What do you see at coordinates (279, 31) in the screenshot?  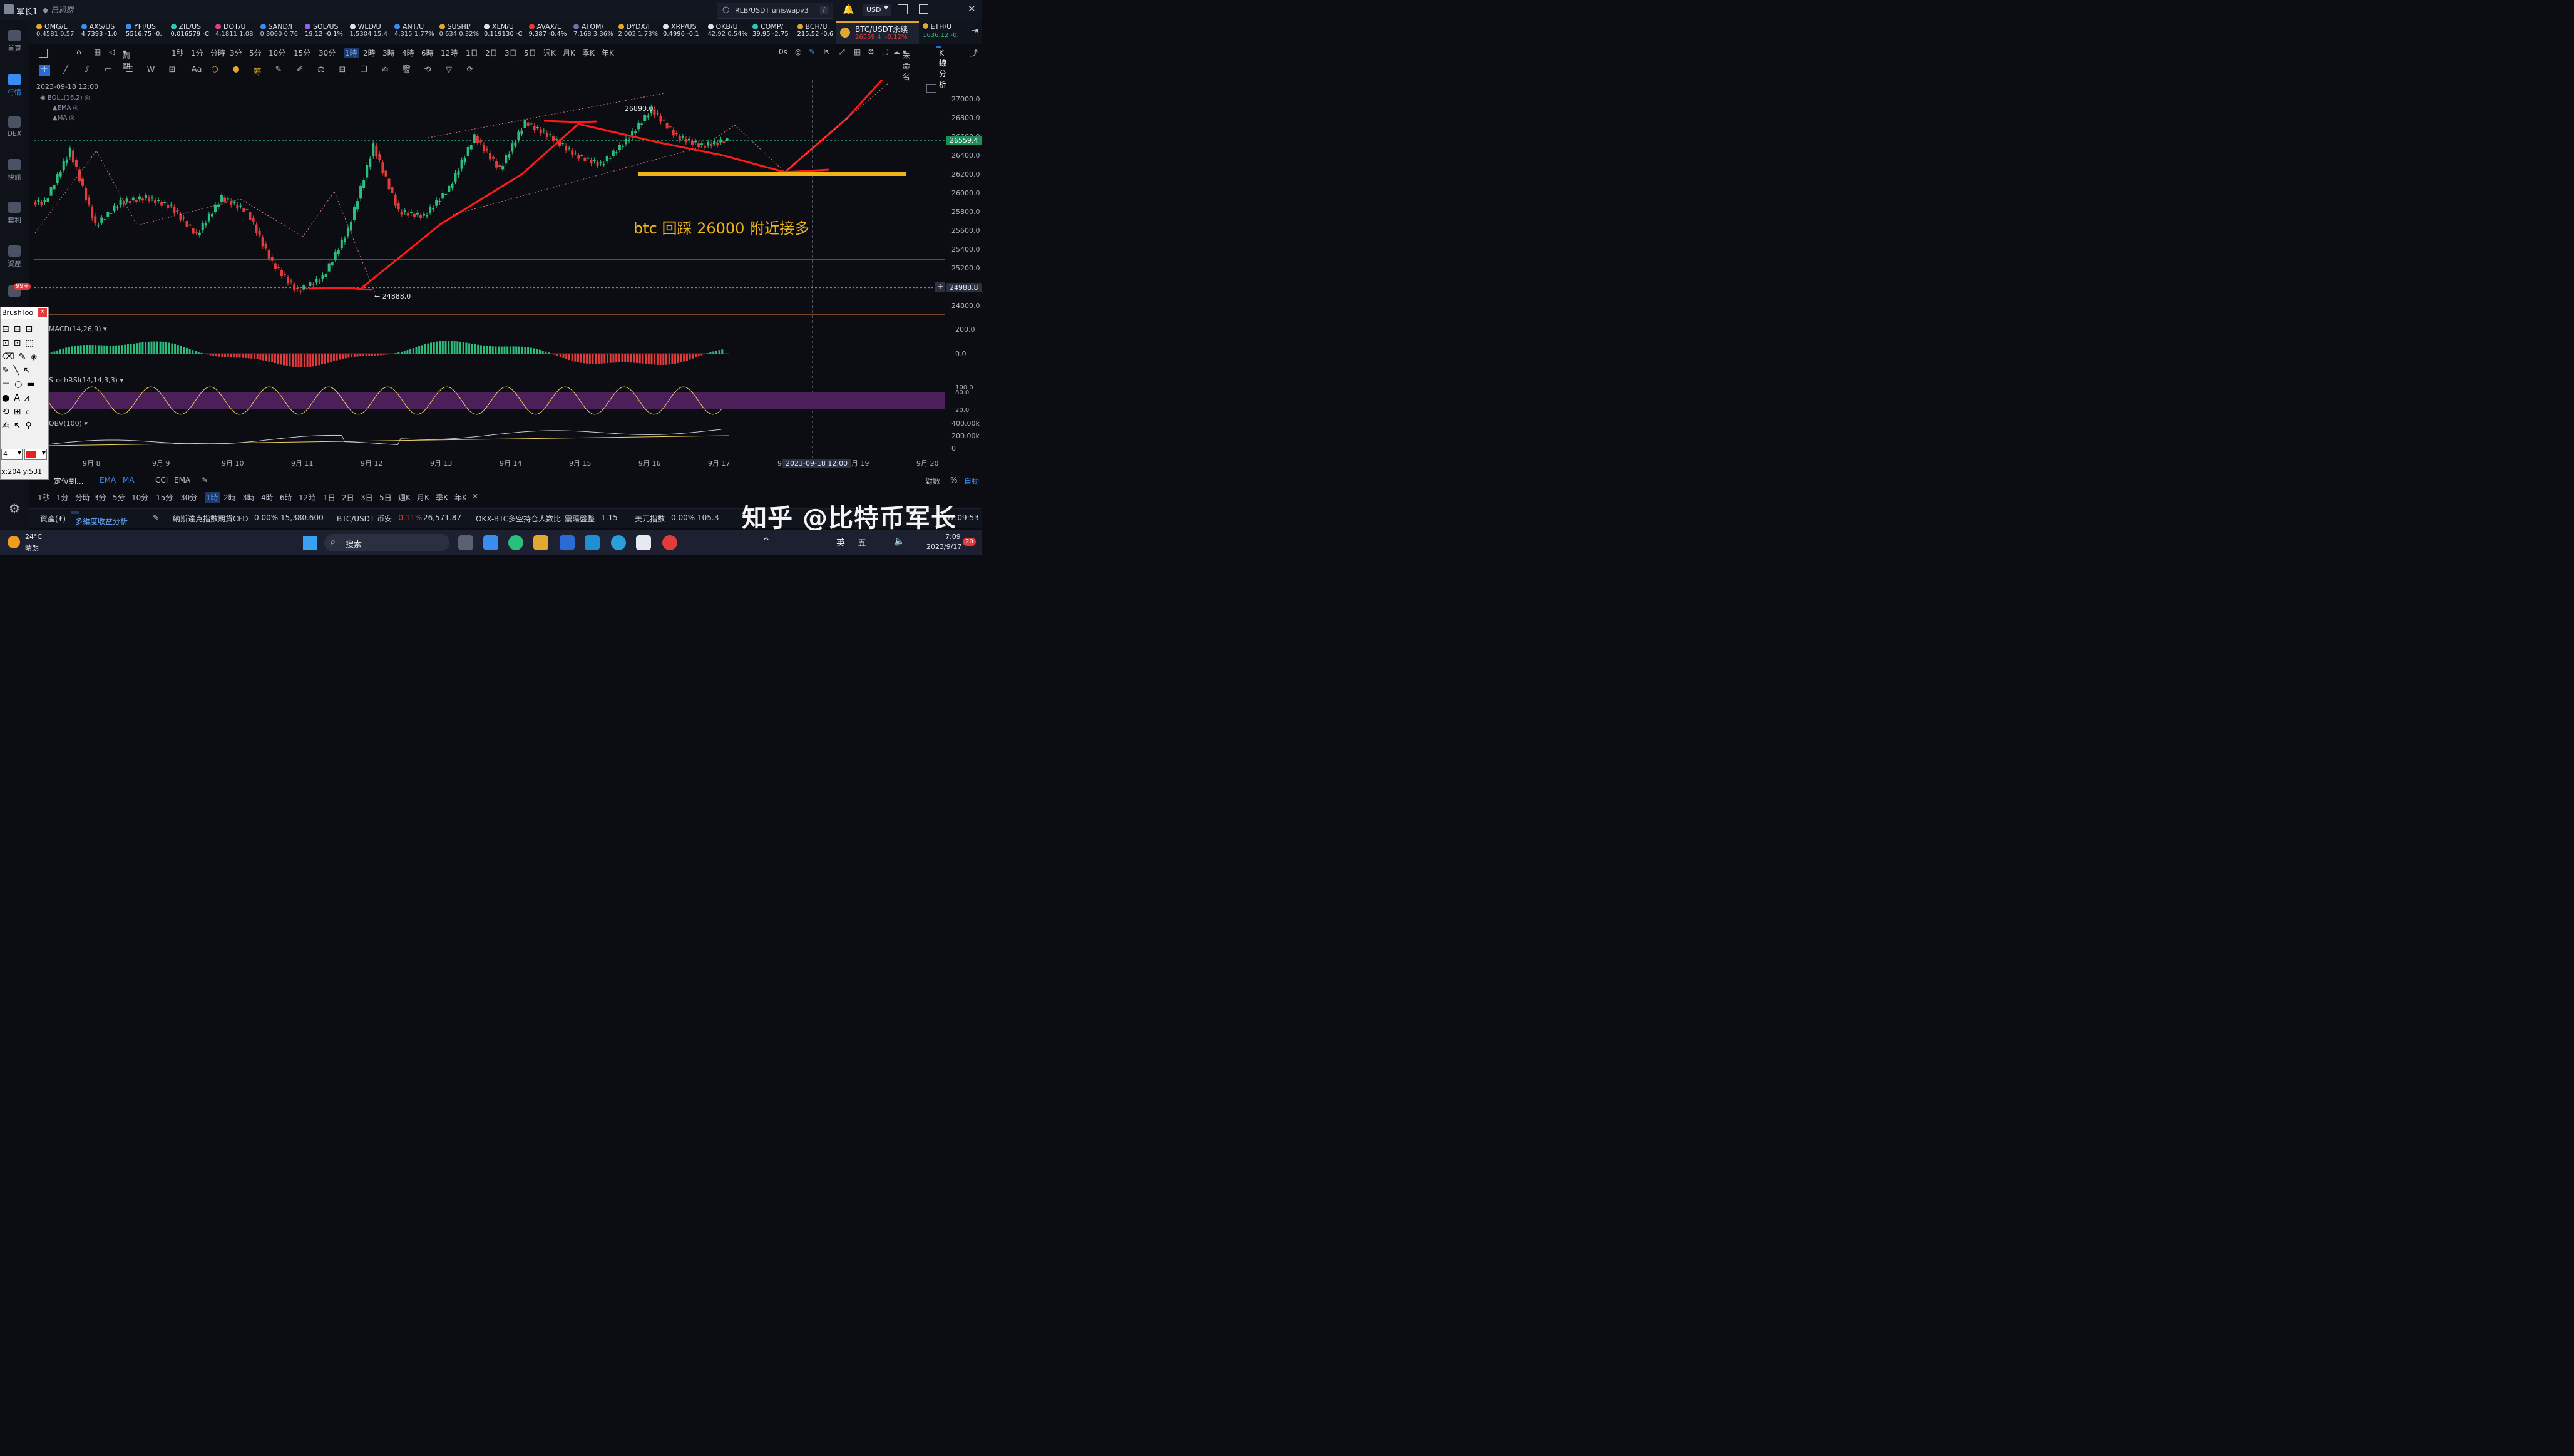 I see `ticker-item: SAND/I 0.3060 0.76` at bounding box center [279, 31].